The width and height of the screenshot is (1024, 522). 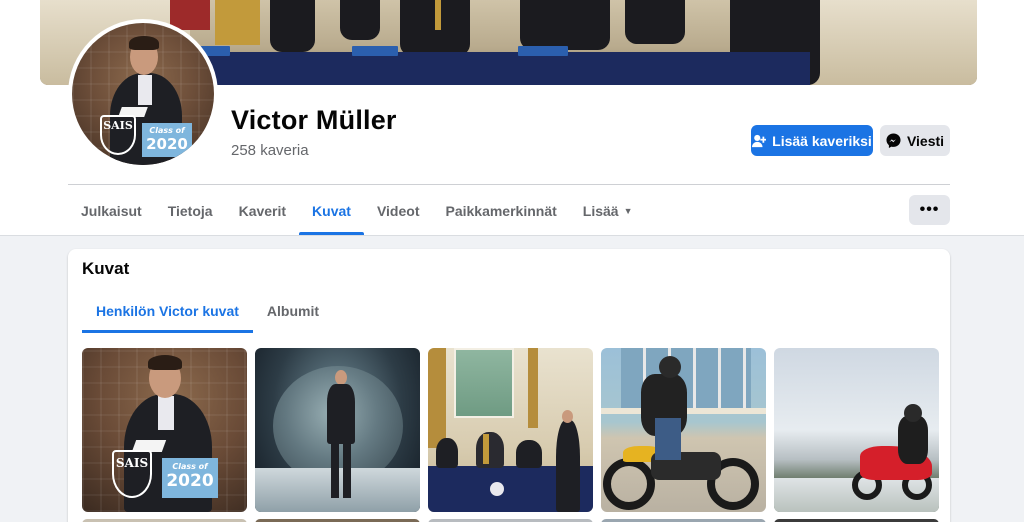 I want to click on subtab-albums: Albumit, so click(x=293, y=311).